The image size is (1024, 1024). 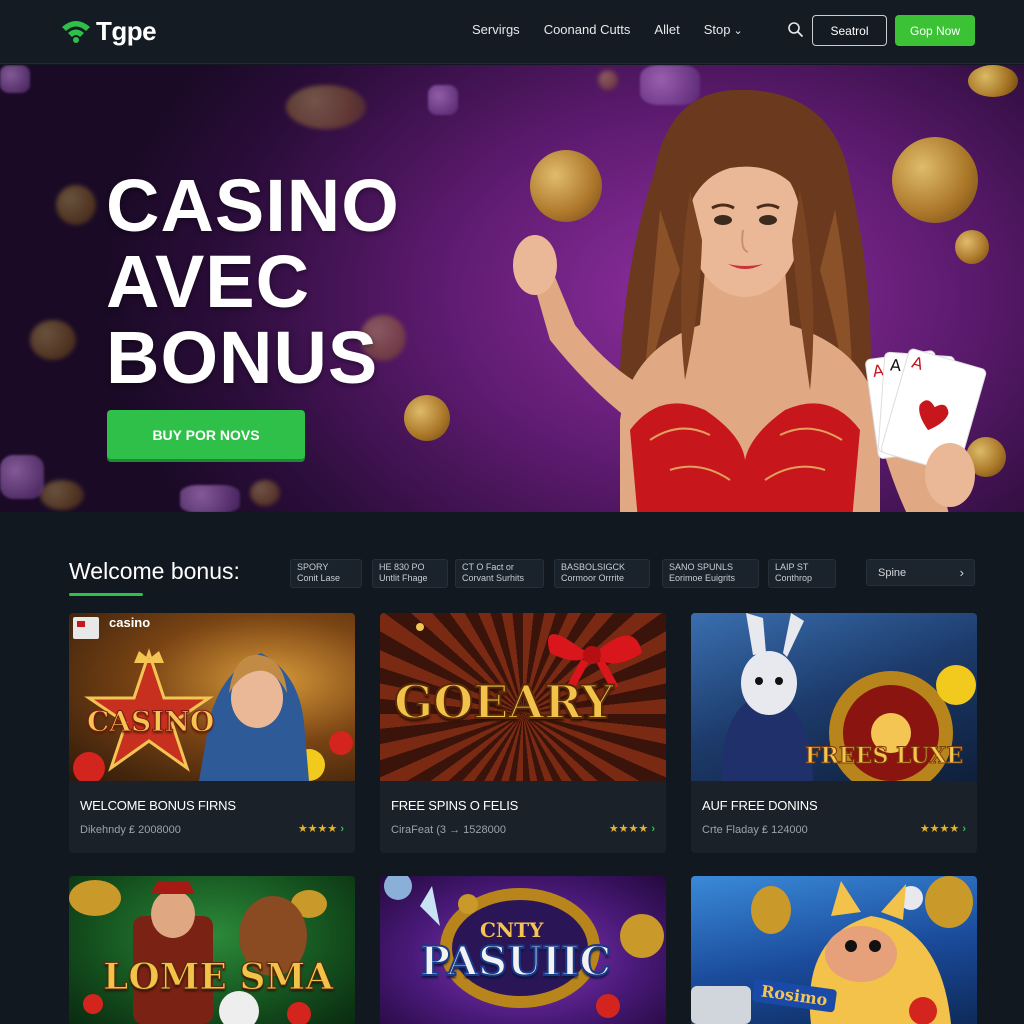 What do you see at coordinates (593, 578) in the screenshot?
I see `filter-chip-line2: Cormoor Orrrite` at bounding box center [593, 578].